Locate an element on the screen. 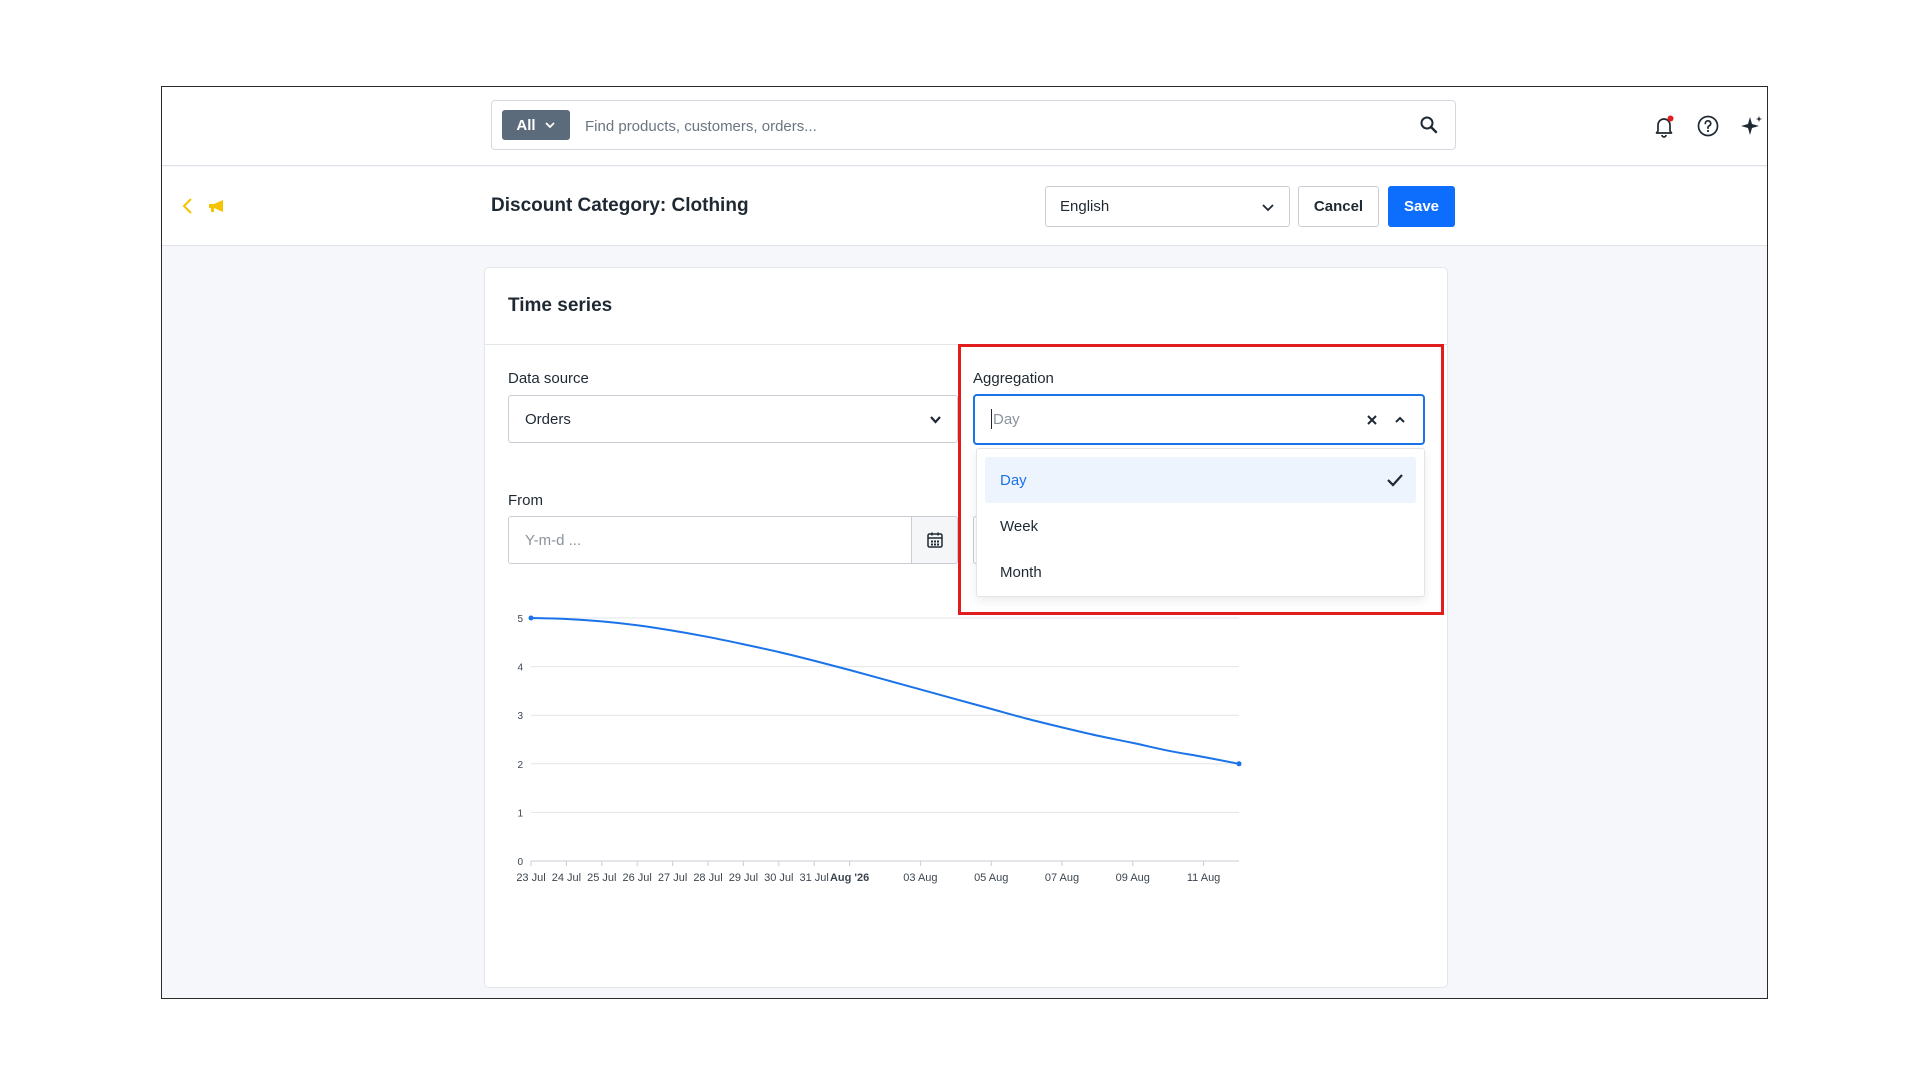 The image size is (1920, 1080). x-tick-label: 23 Jul is located at coordinates (530, 878).